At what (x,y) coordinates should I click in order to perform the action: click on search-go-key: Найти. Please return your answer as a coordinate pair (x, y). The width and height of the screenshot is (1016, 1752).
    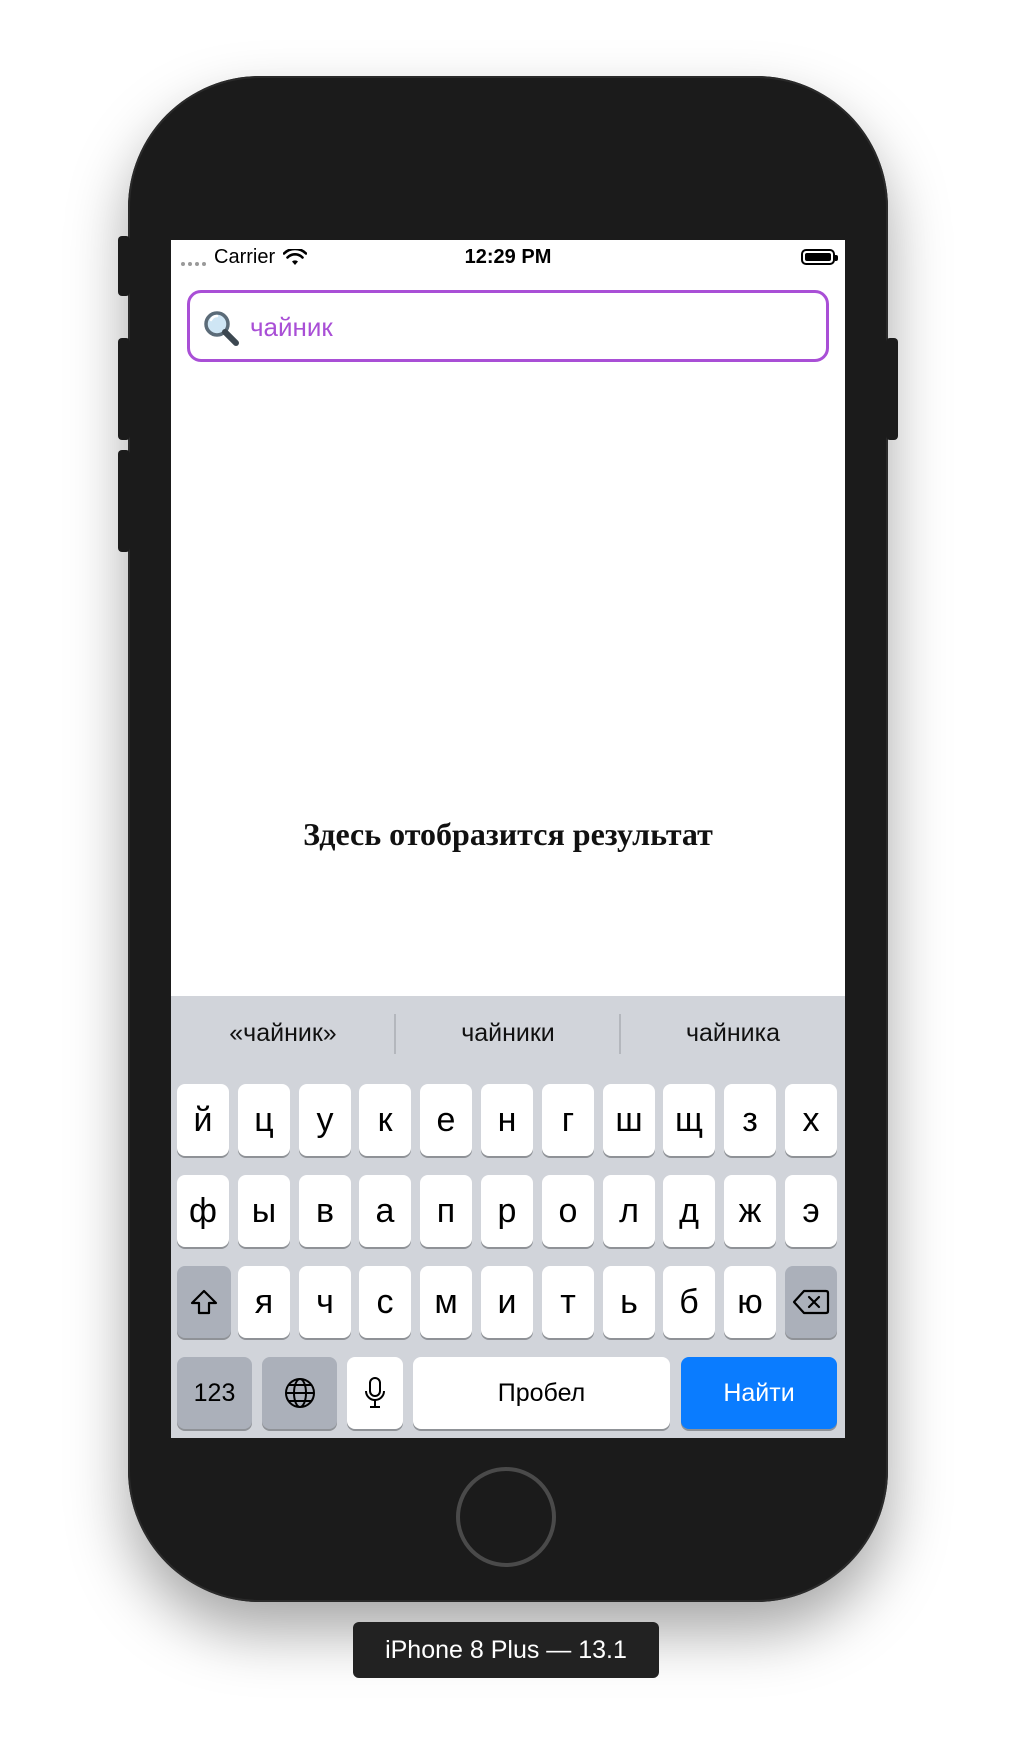
    Looking at the image, I should click on (759, 1393).